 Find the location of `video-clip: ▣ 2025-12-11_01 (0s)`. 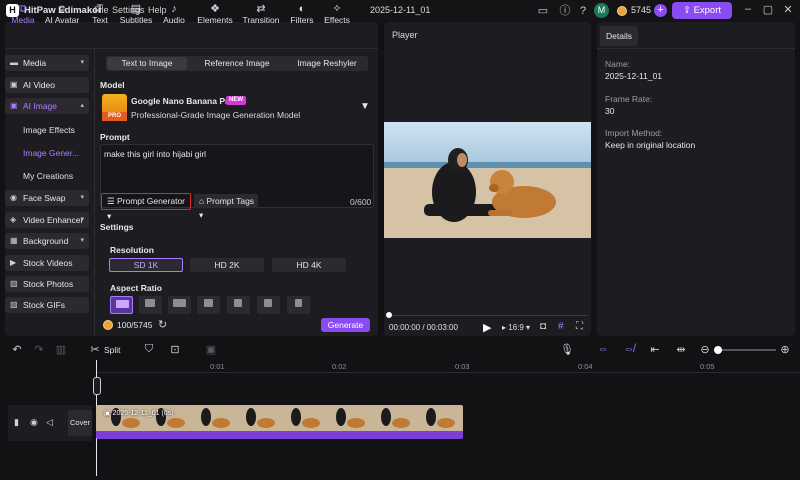

video-clip: ▣ 2025-12-11_01 (0s) is located at coordinates (279, 422).